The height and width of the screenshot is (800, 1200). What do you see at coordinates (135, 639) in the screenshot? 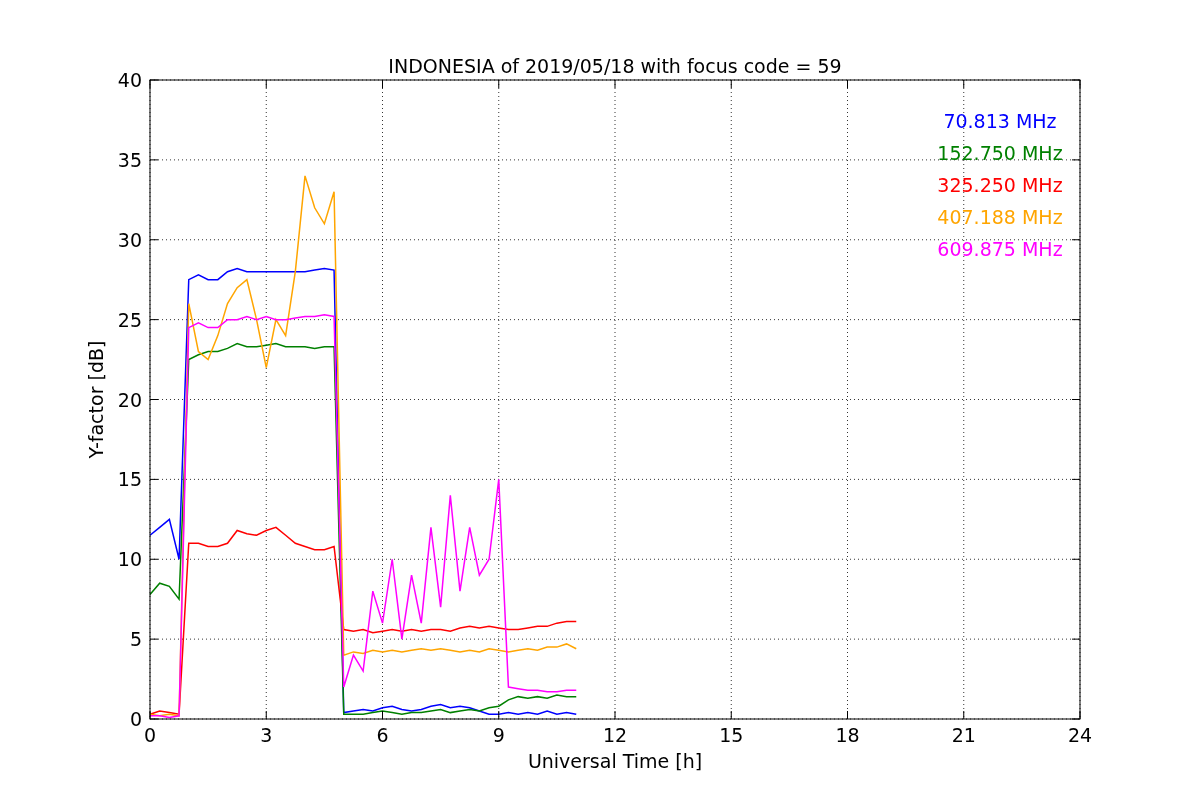
I see `y-tick-label: 5` at bounding box center [135, 639].